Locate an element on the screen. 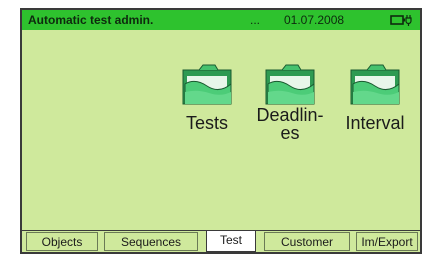 The height and width of the screenshot is (257, 428). menu-item-interval: Interval is located at coordinates (375, 97).